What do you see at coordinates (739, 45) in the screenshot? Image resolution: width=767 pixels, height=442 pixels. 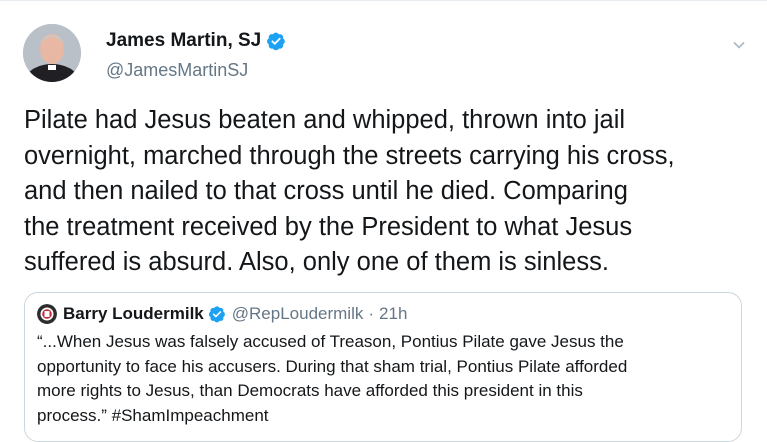 I see `chevron-down-icon` at bounding box center [739, 45].